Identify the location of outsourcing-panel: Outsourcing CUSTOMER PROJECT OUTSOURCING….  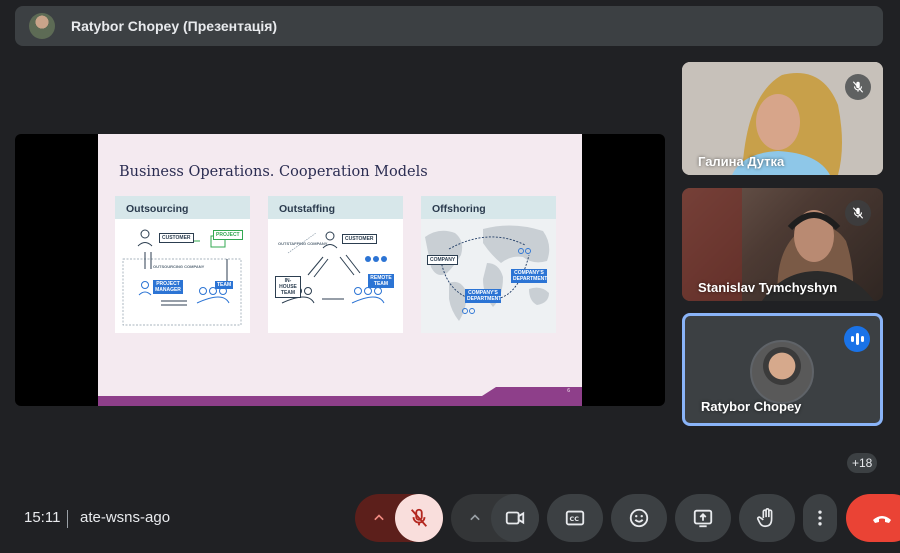
(182, 264).